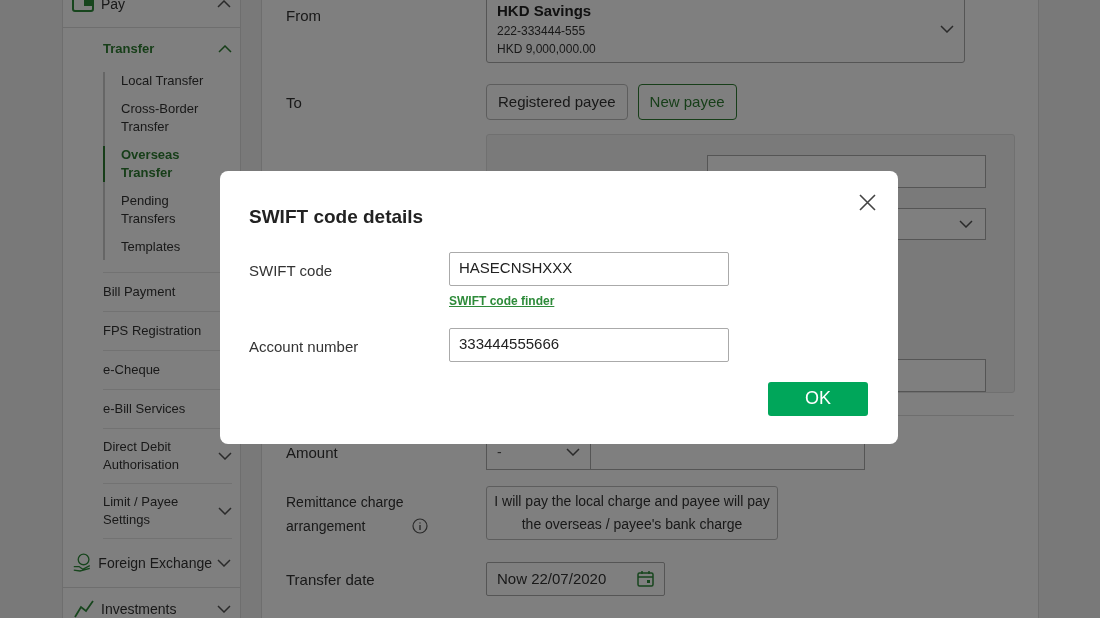 The image size is (1100, 618). What do you see at coordinates (557, 102) in the screenshot?
I see `payee-toggle: Registered payee` at bounding box center [557, 102].